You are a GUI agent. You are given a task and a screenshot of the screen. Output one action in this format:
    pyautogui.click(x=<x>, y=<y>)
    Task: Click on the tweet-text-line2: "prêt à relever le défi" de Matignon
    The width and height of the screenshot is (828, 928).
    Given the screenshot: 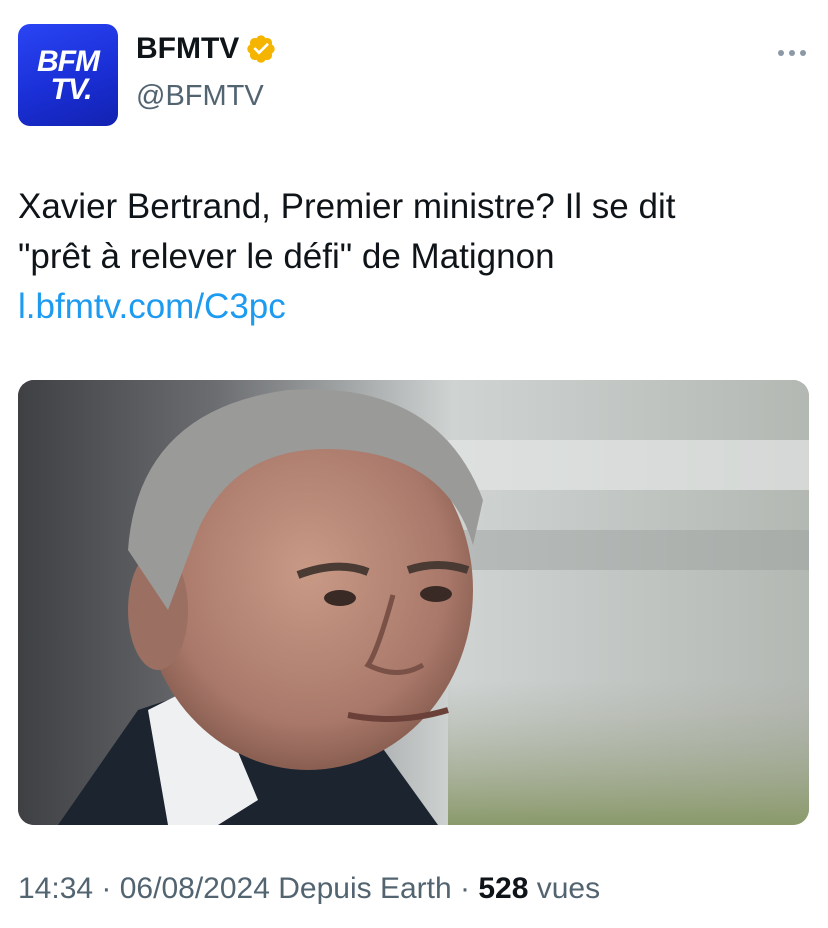 What is the action you would take?
    pyautogui.click(x=286, y=256)
    